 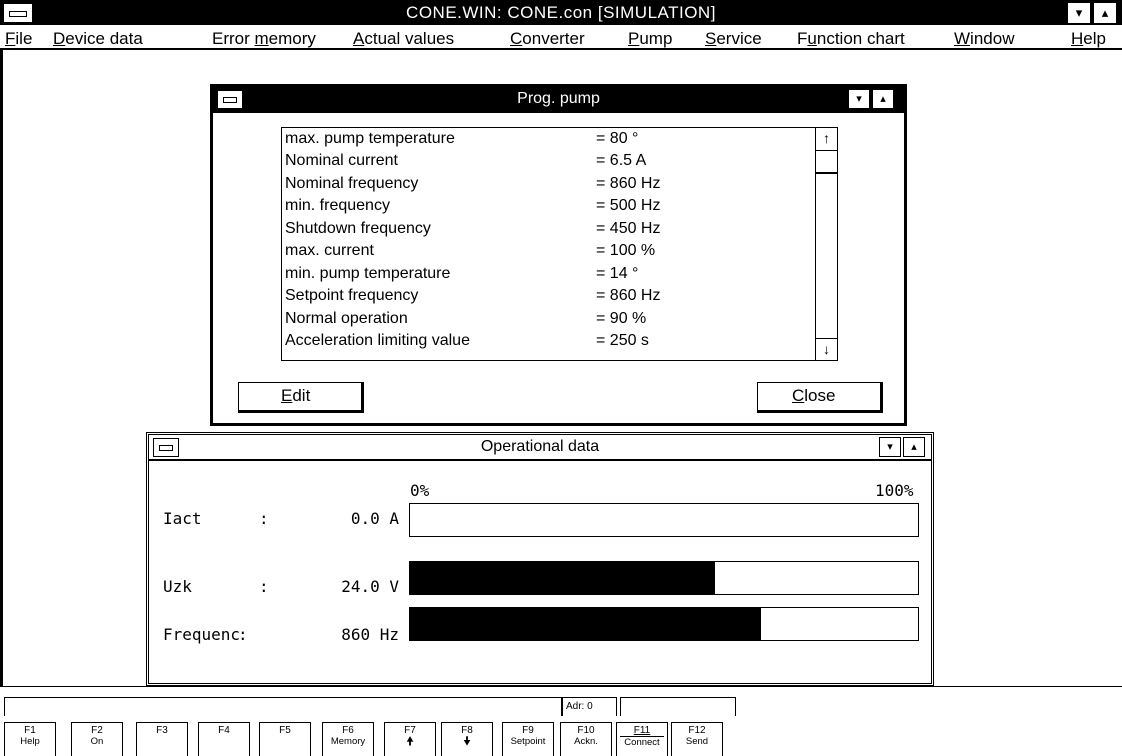 I want to click on desktop-border, so click(x=1, y=368).